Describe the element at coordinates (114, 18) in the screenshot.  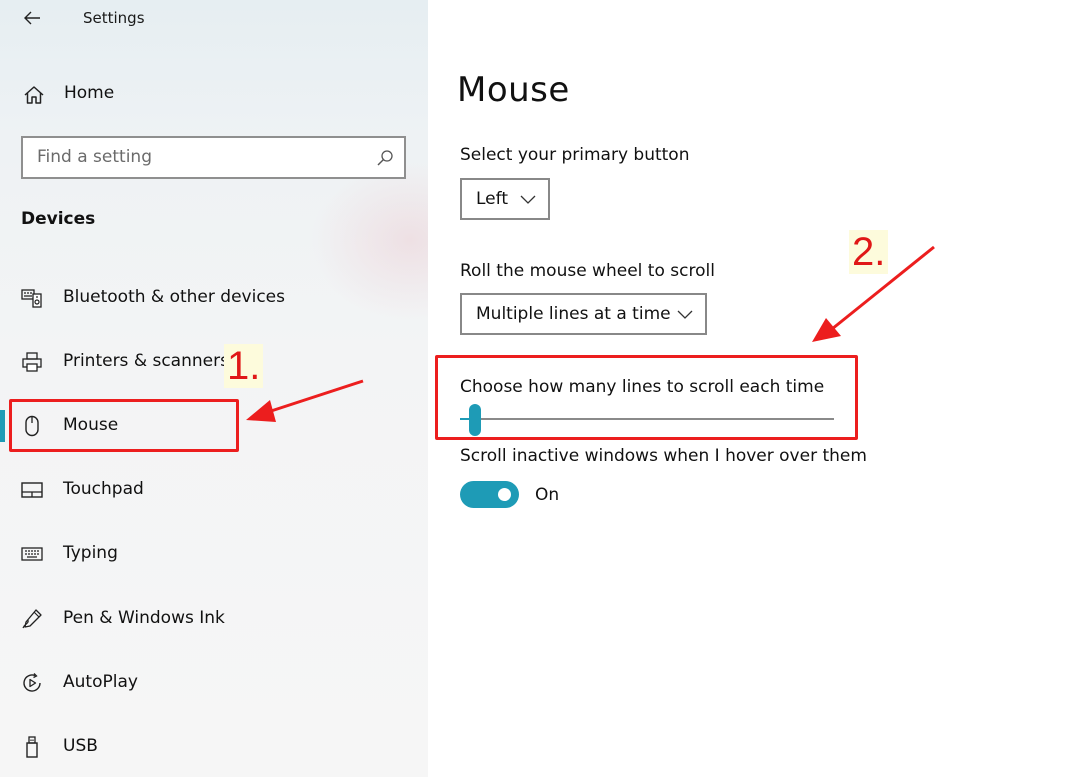
I see `app-title: Settings` at that location.